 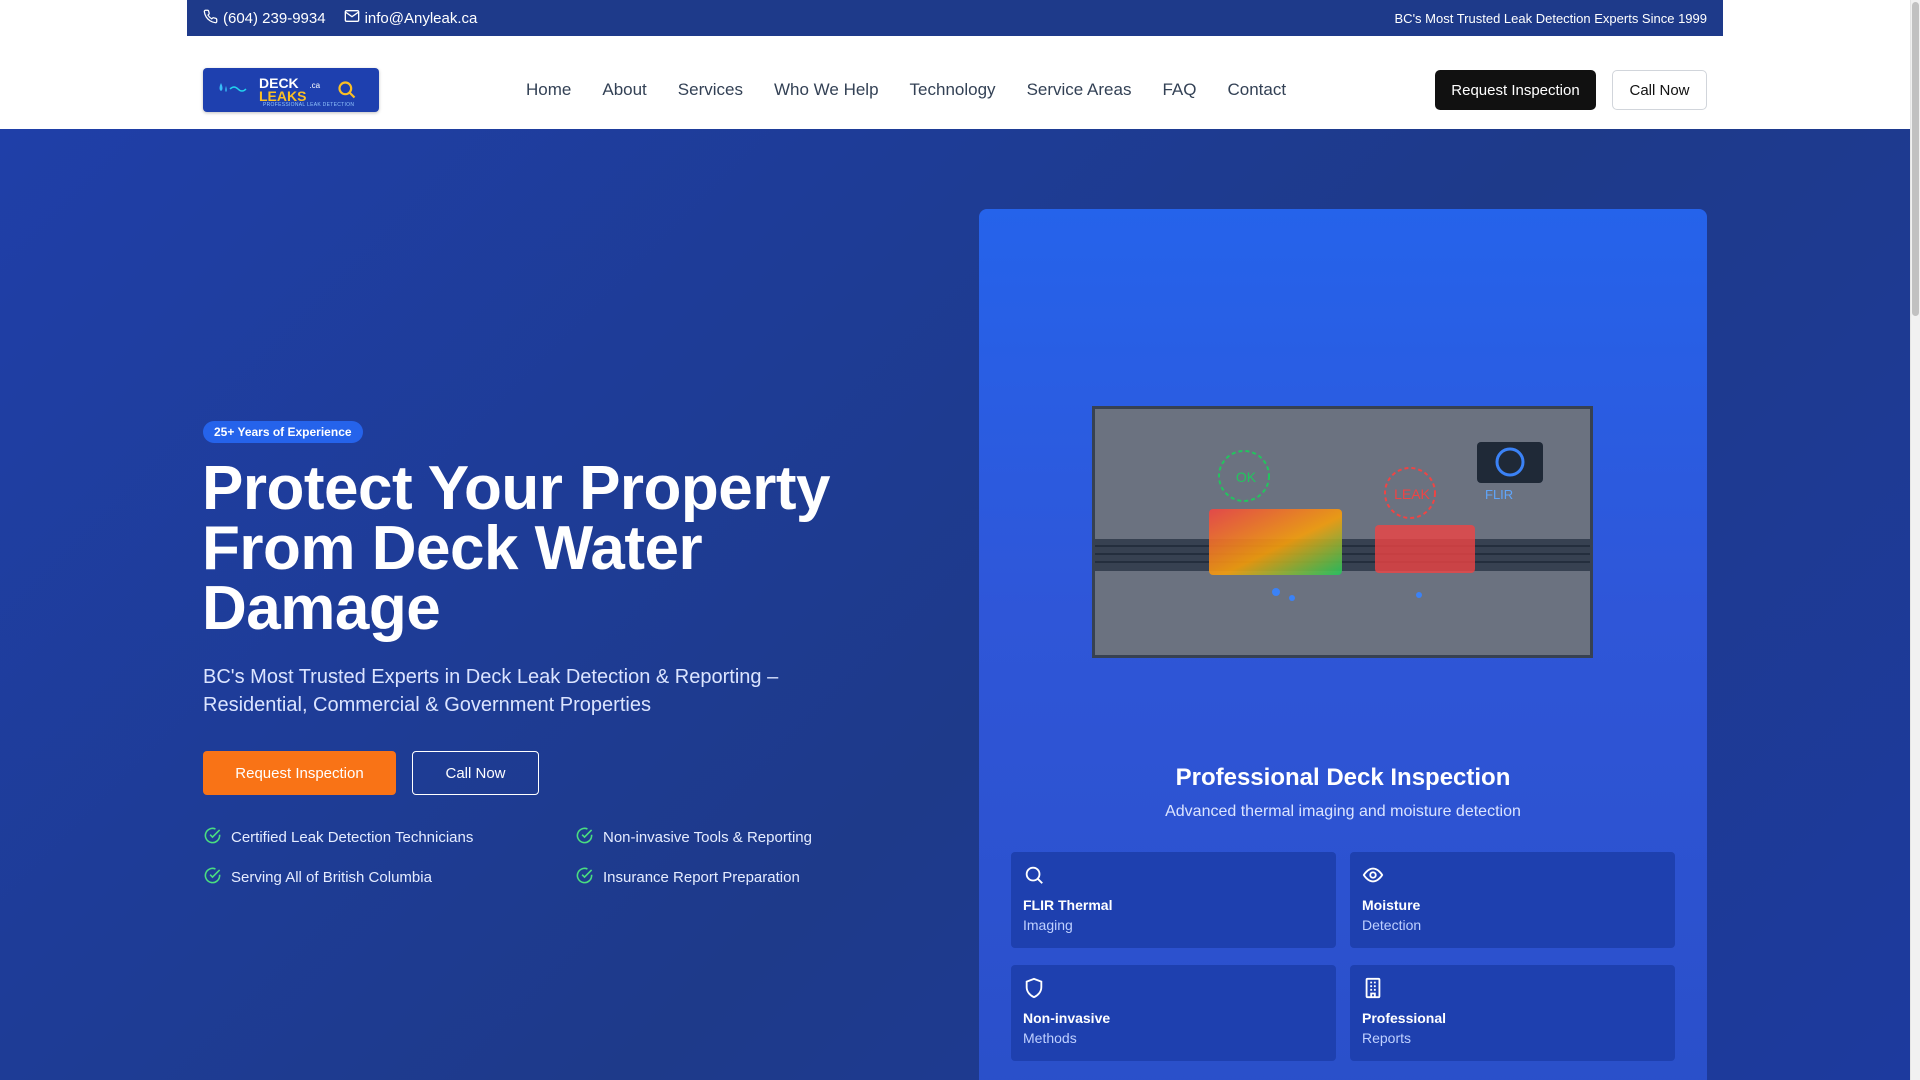 What do you see at coordinates (1256, 90) in the screenshot?
I see `nav-contact: Contact` at bounding box center [1256, 90].